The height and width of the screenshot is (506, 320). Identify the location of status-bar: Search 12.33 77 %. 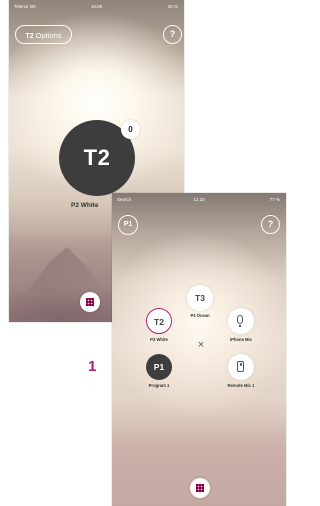
(199, 200).